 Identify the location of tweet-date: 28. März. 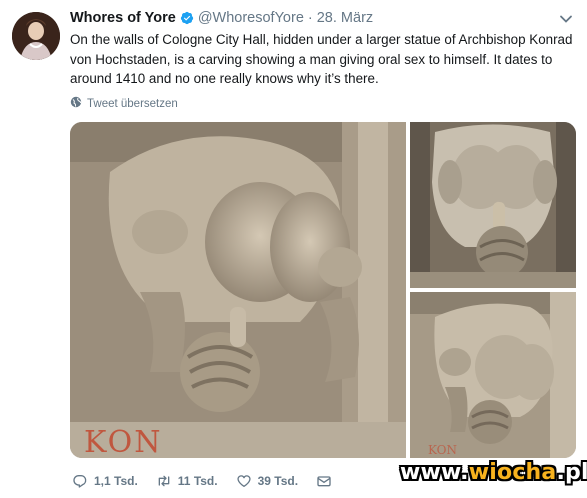
(345, 18).